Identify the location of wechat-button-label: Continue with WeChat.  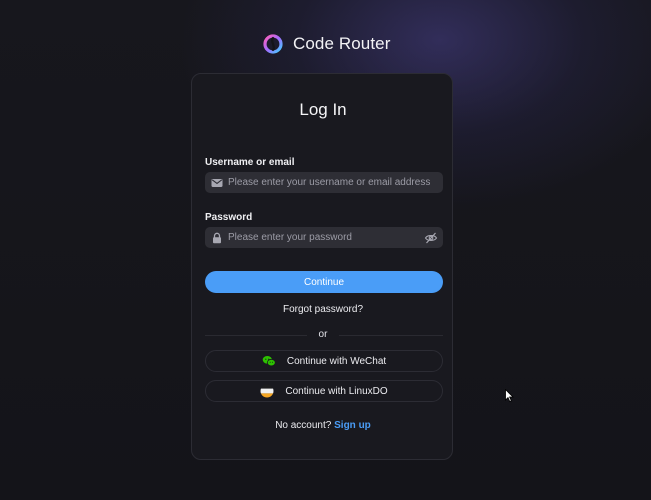
(336, 361).